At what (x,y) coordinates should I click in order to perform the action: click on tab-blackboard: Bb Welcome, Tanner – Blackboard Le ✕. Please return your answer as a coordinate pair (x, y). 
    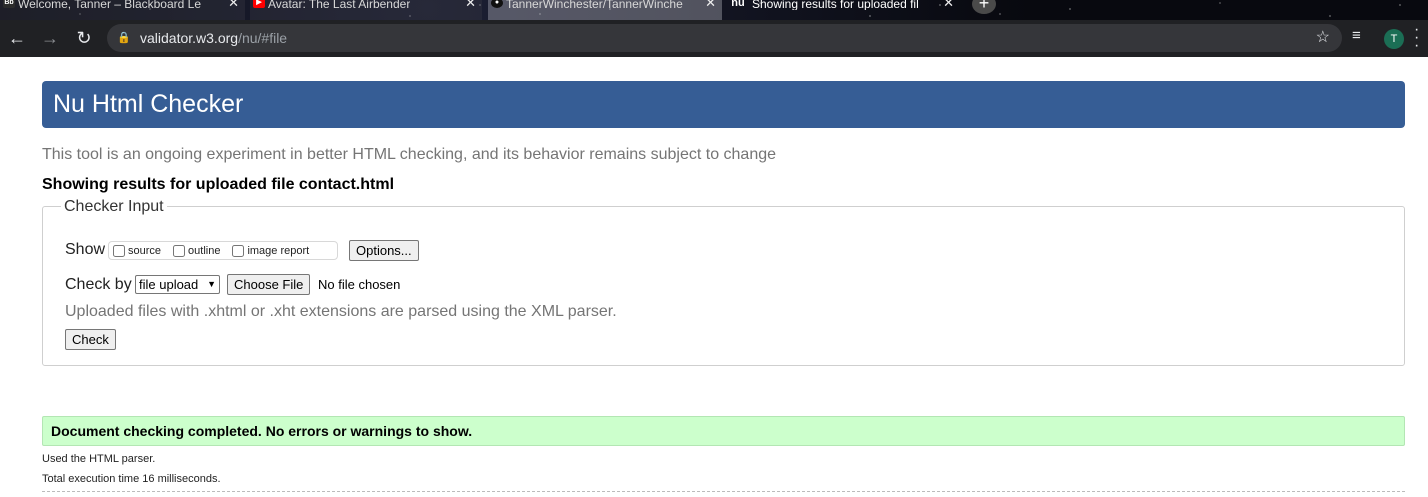
    Looking at the image, I should click on (122, 10).